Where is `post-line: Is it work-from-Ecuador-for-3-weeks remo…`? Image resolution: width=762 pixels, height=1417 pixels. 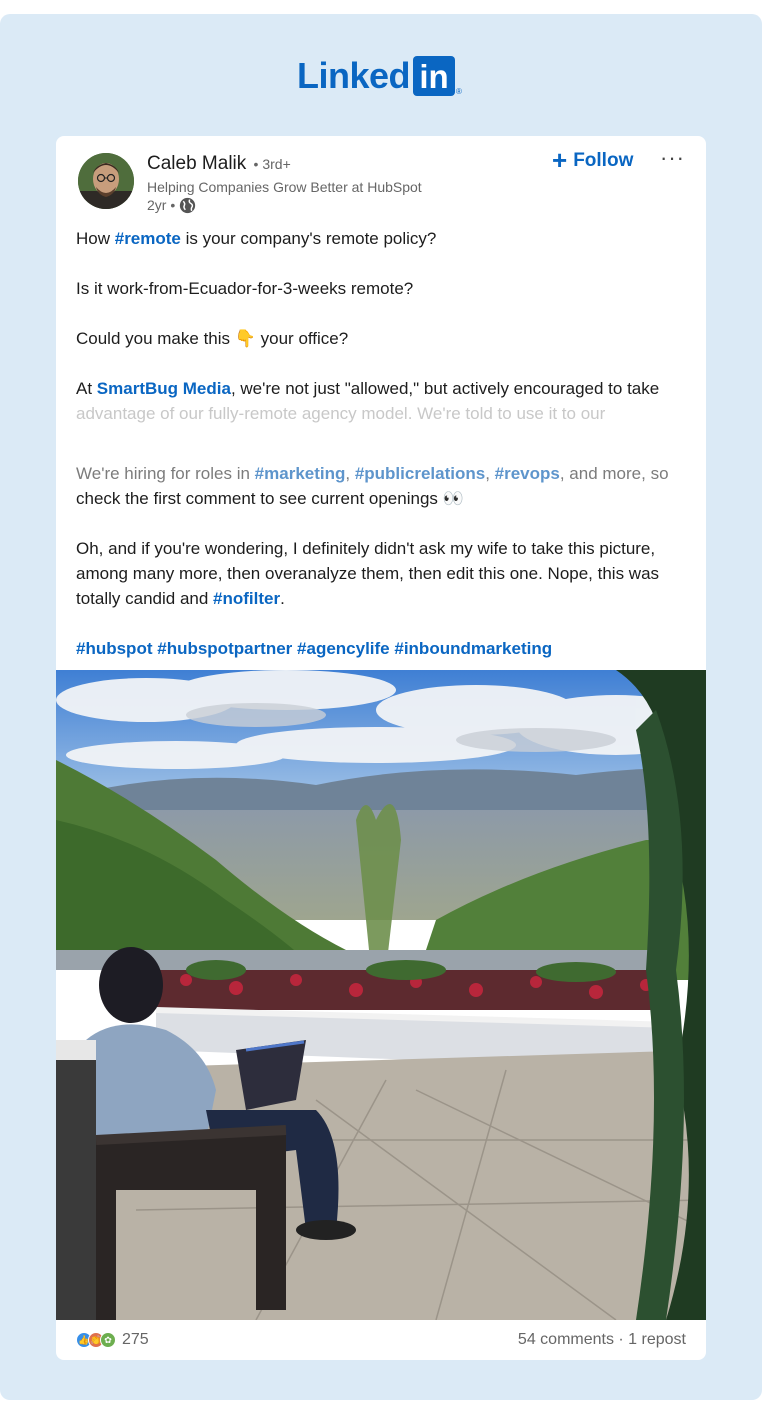 post-line: Is it work-from-Ecuador-for-3-weeks remo… is located at coordinates (245, 288).